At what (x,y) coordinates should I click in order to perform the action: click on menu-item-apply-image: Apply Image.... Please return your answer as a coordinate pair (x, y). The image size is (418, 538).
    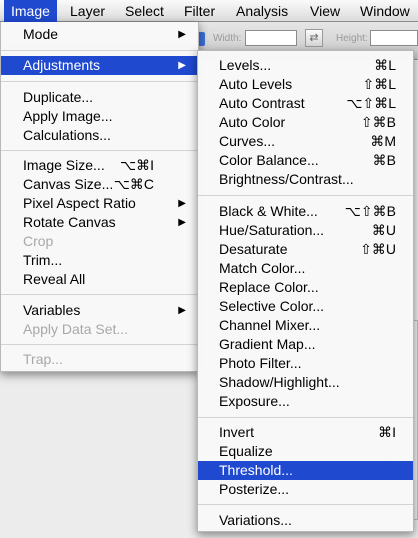
    Looking at the image, I should click on (99, 116).